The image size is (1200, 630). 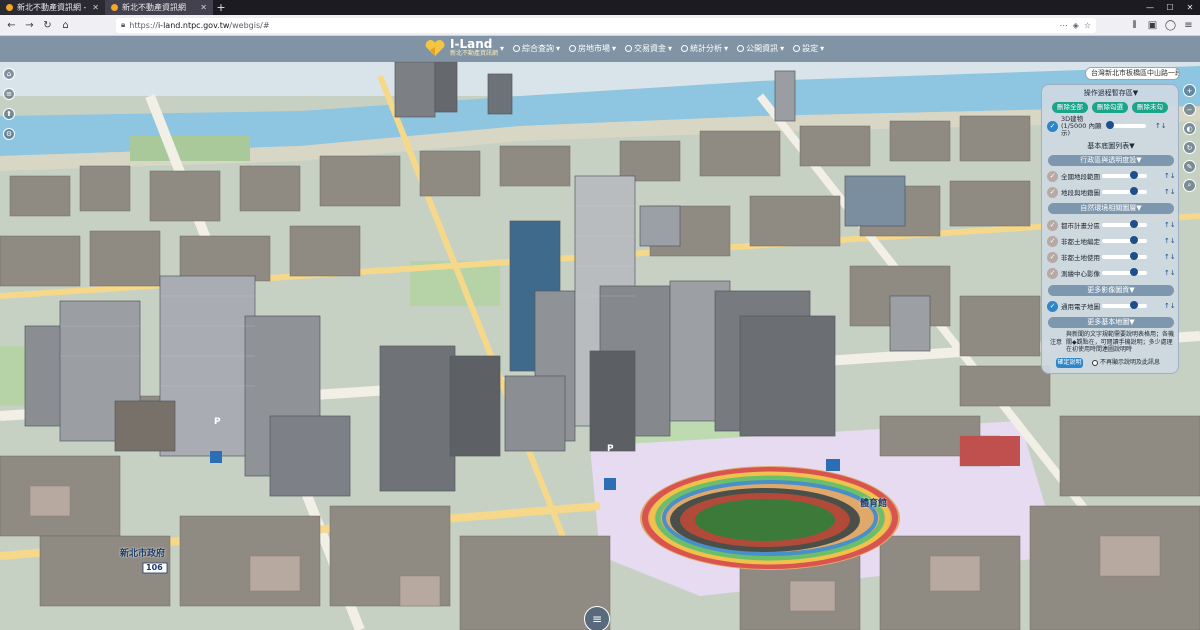 What do you see at coordinates (1080, 307) in the screenshot?
I see `layer-label: 通用電子地圖` at bounding box center [1080, 307].